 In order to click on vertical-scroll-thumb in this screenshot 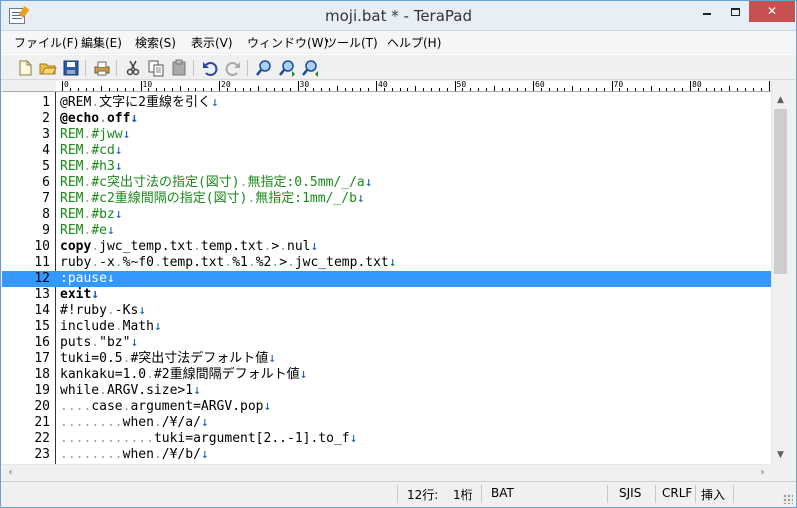, I will do `click(780, 191)`.